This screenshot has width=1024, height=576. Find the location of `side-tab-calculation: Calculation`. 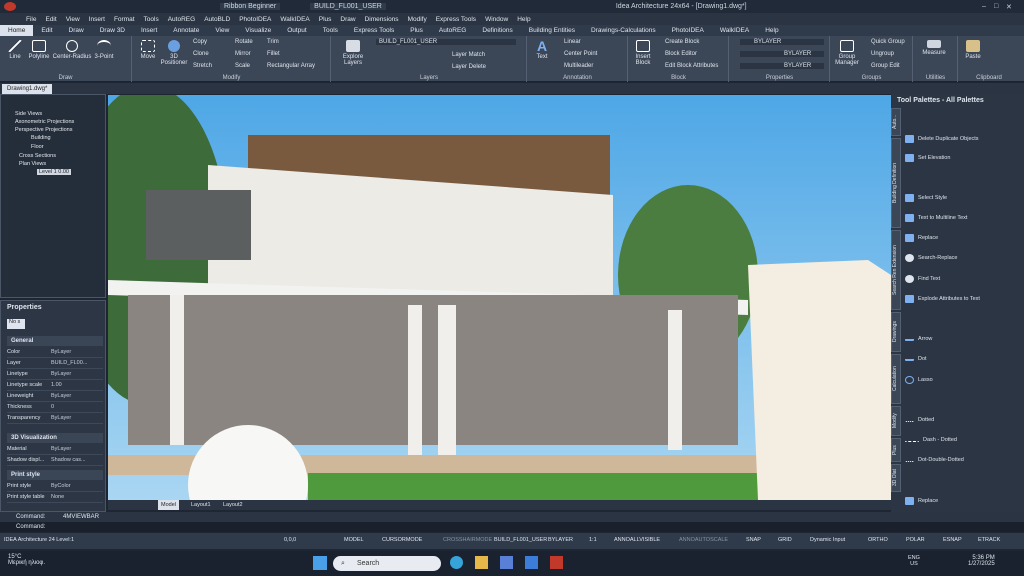

side-tab-calculation: Calculation is located at coordinates (896, 379).